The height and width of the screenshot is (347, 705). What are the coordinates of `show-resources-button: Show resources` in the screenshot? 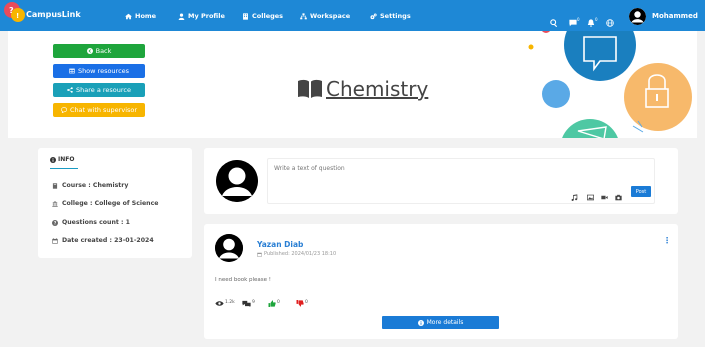 It's located at (99, 71).